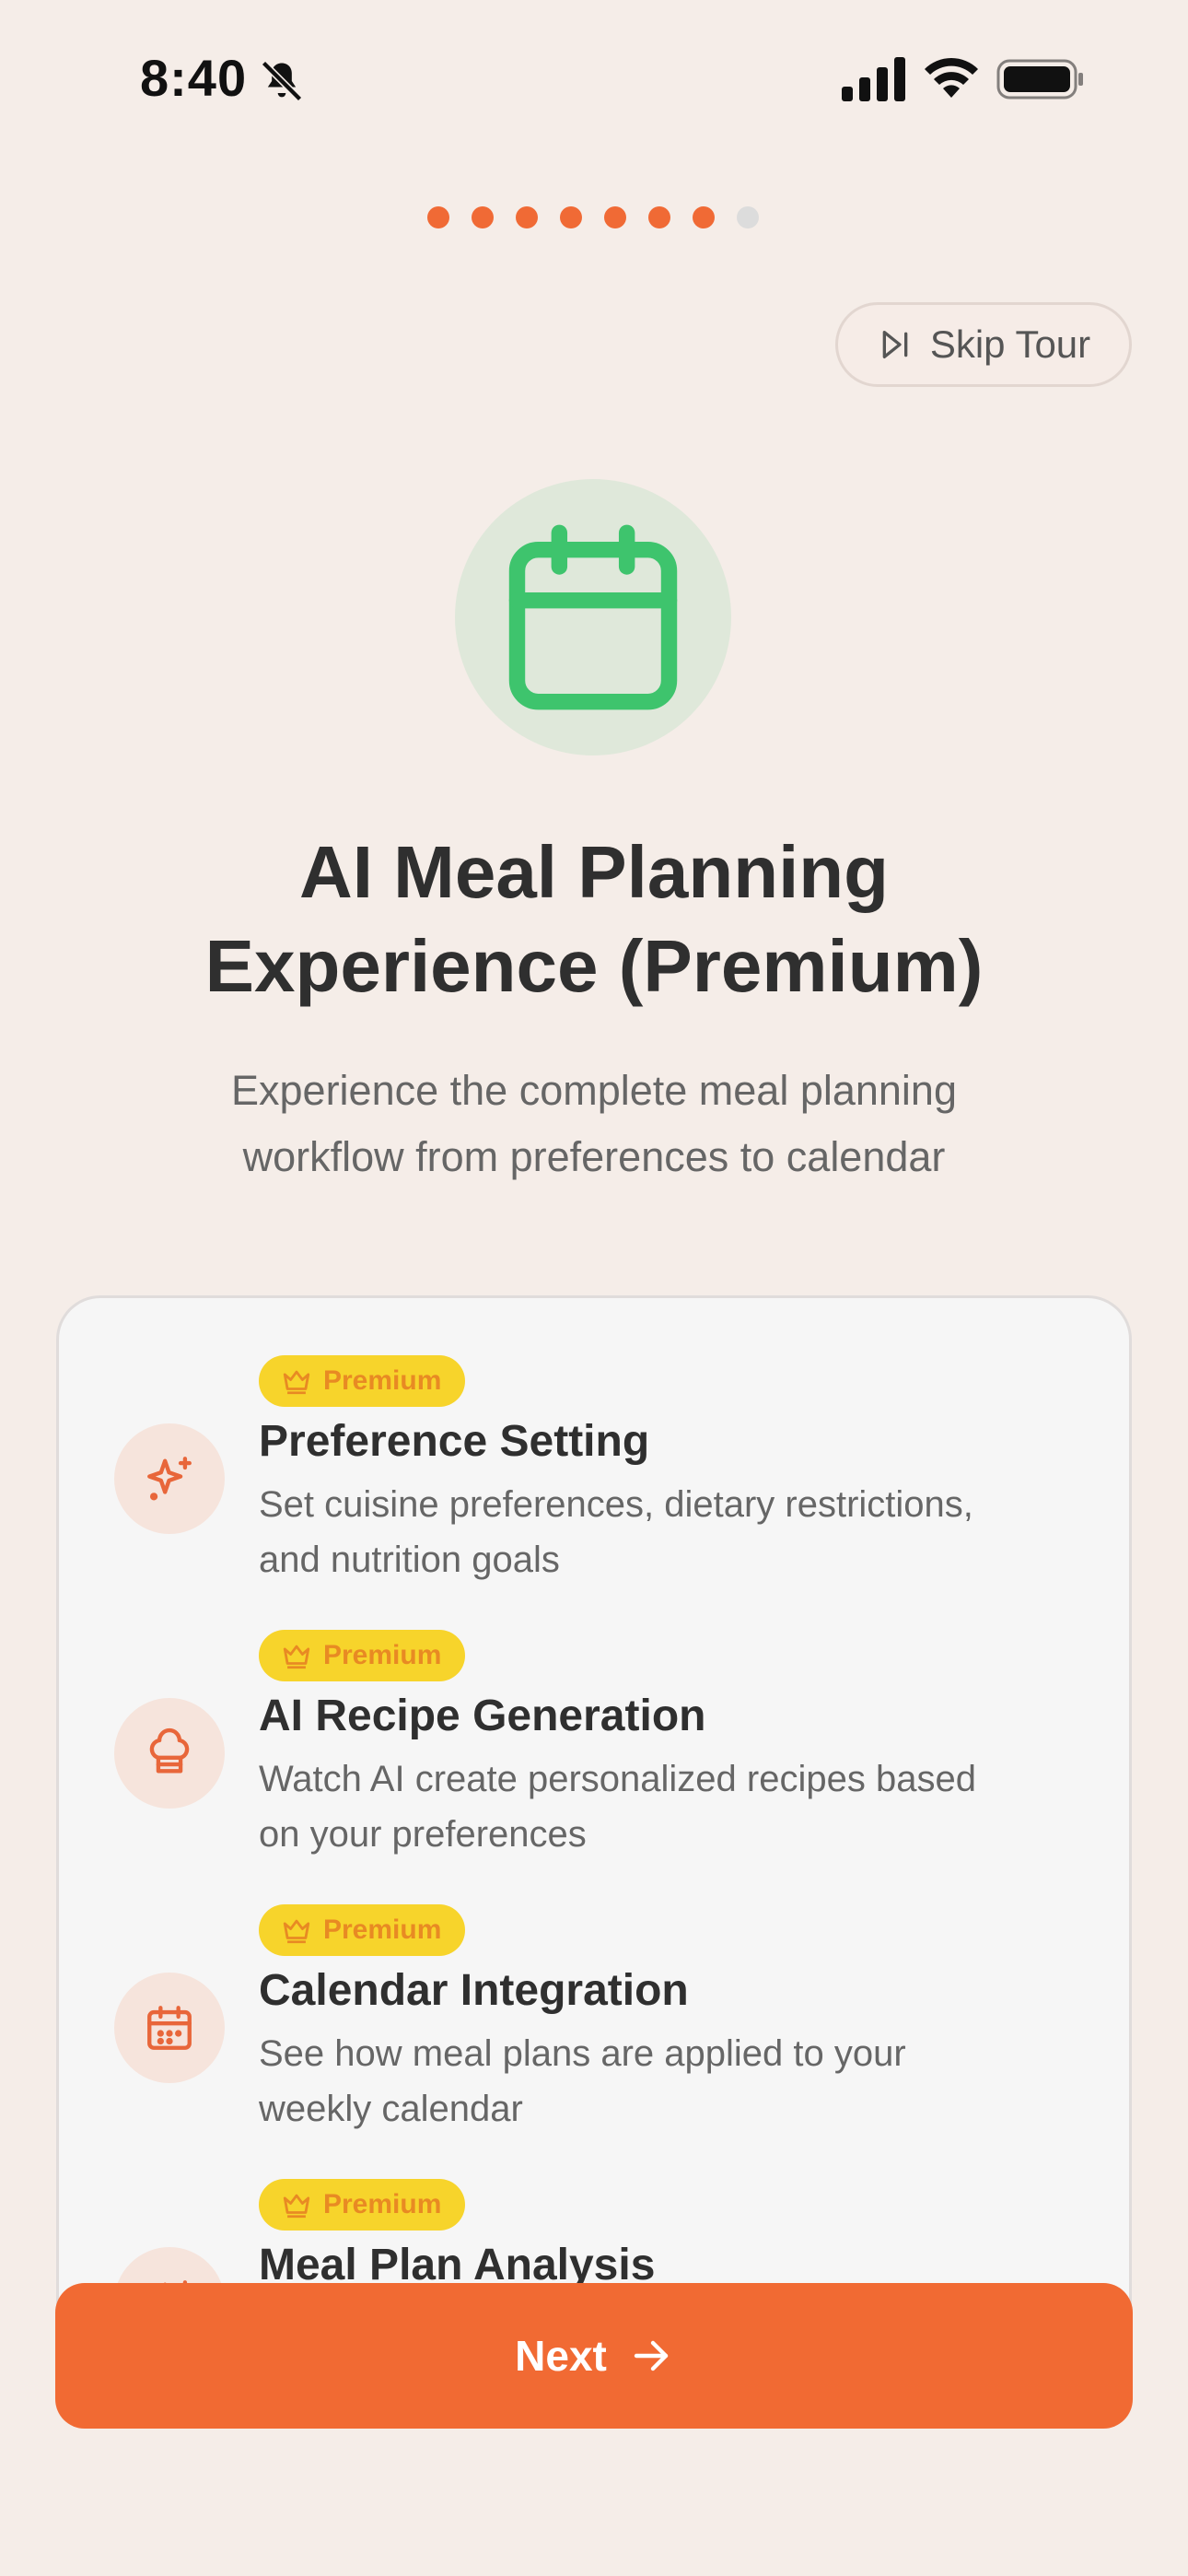 The image size is (1188, 2576). Describe the element at coordinates (704, 217) in the screenshot. I see `progress-dot-current` at that location.